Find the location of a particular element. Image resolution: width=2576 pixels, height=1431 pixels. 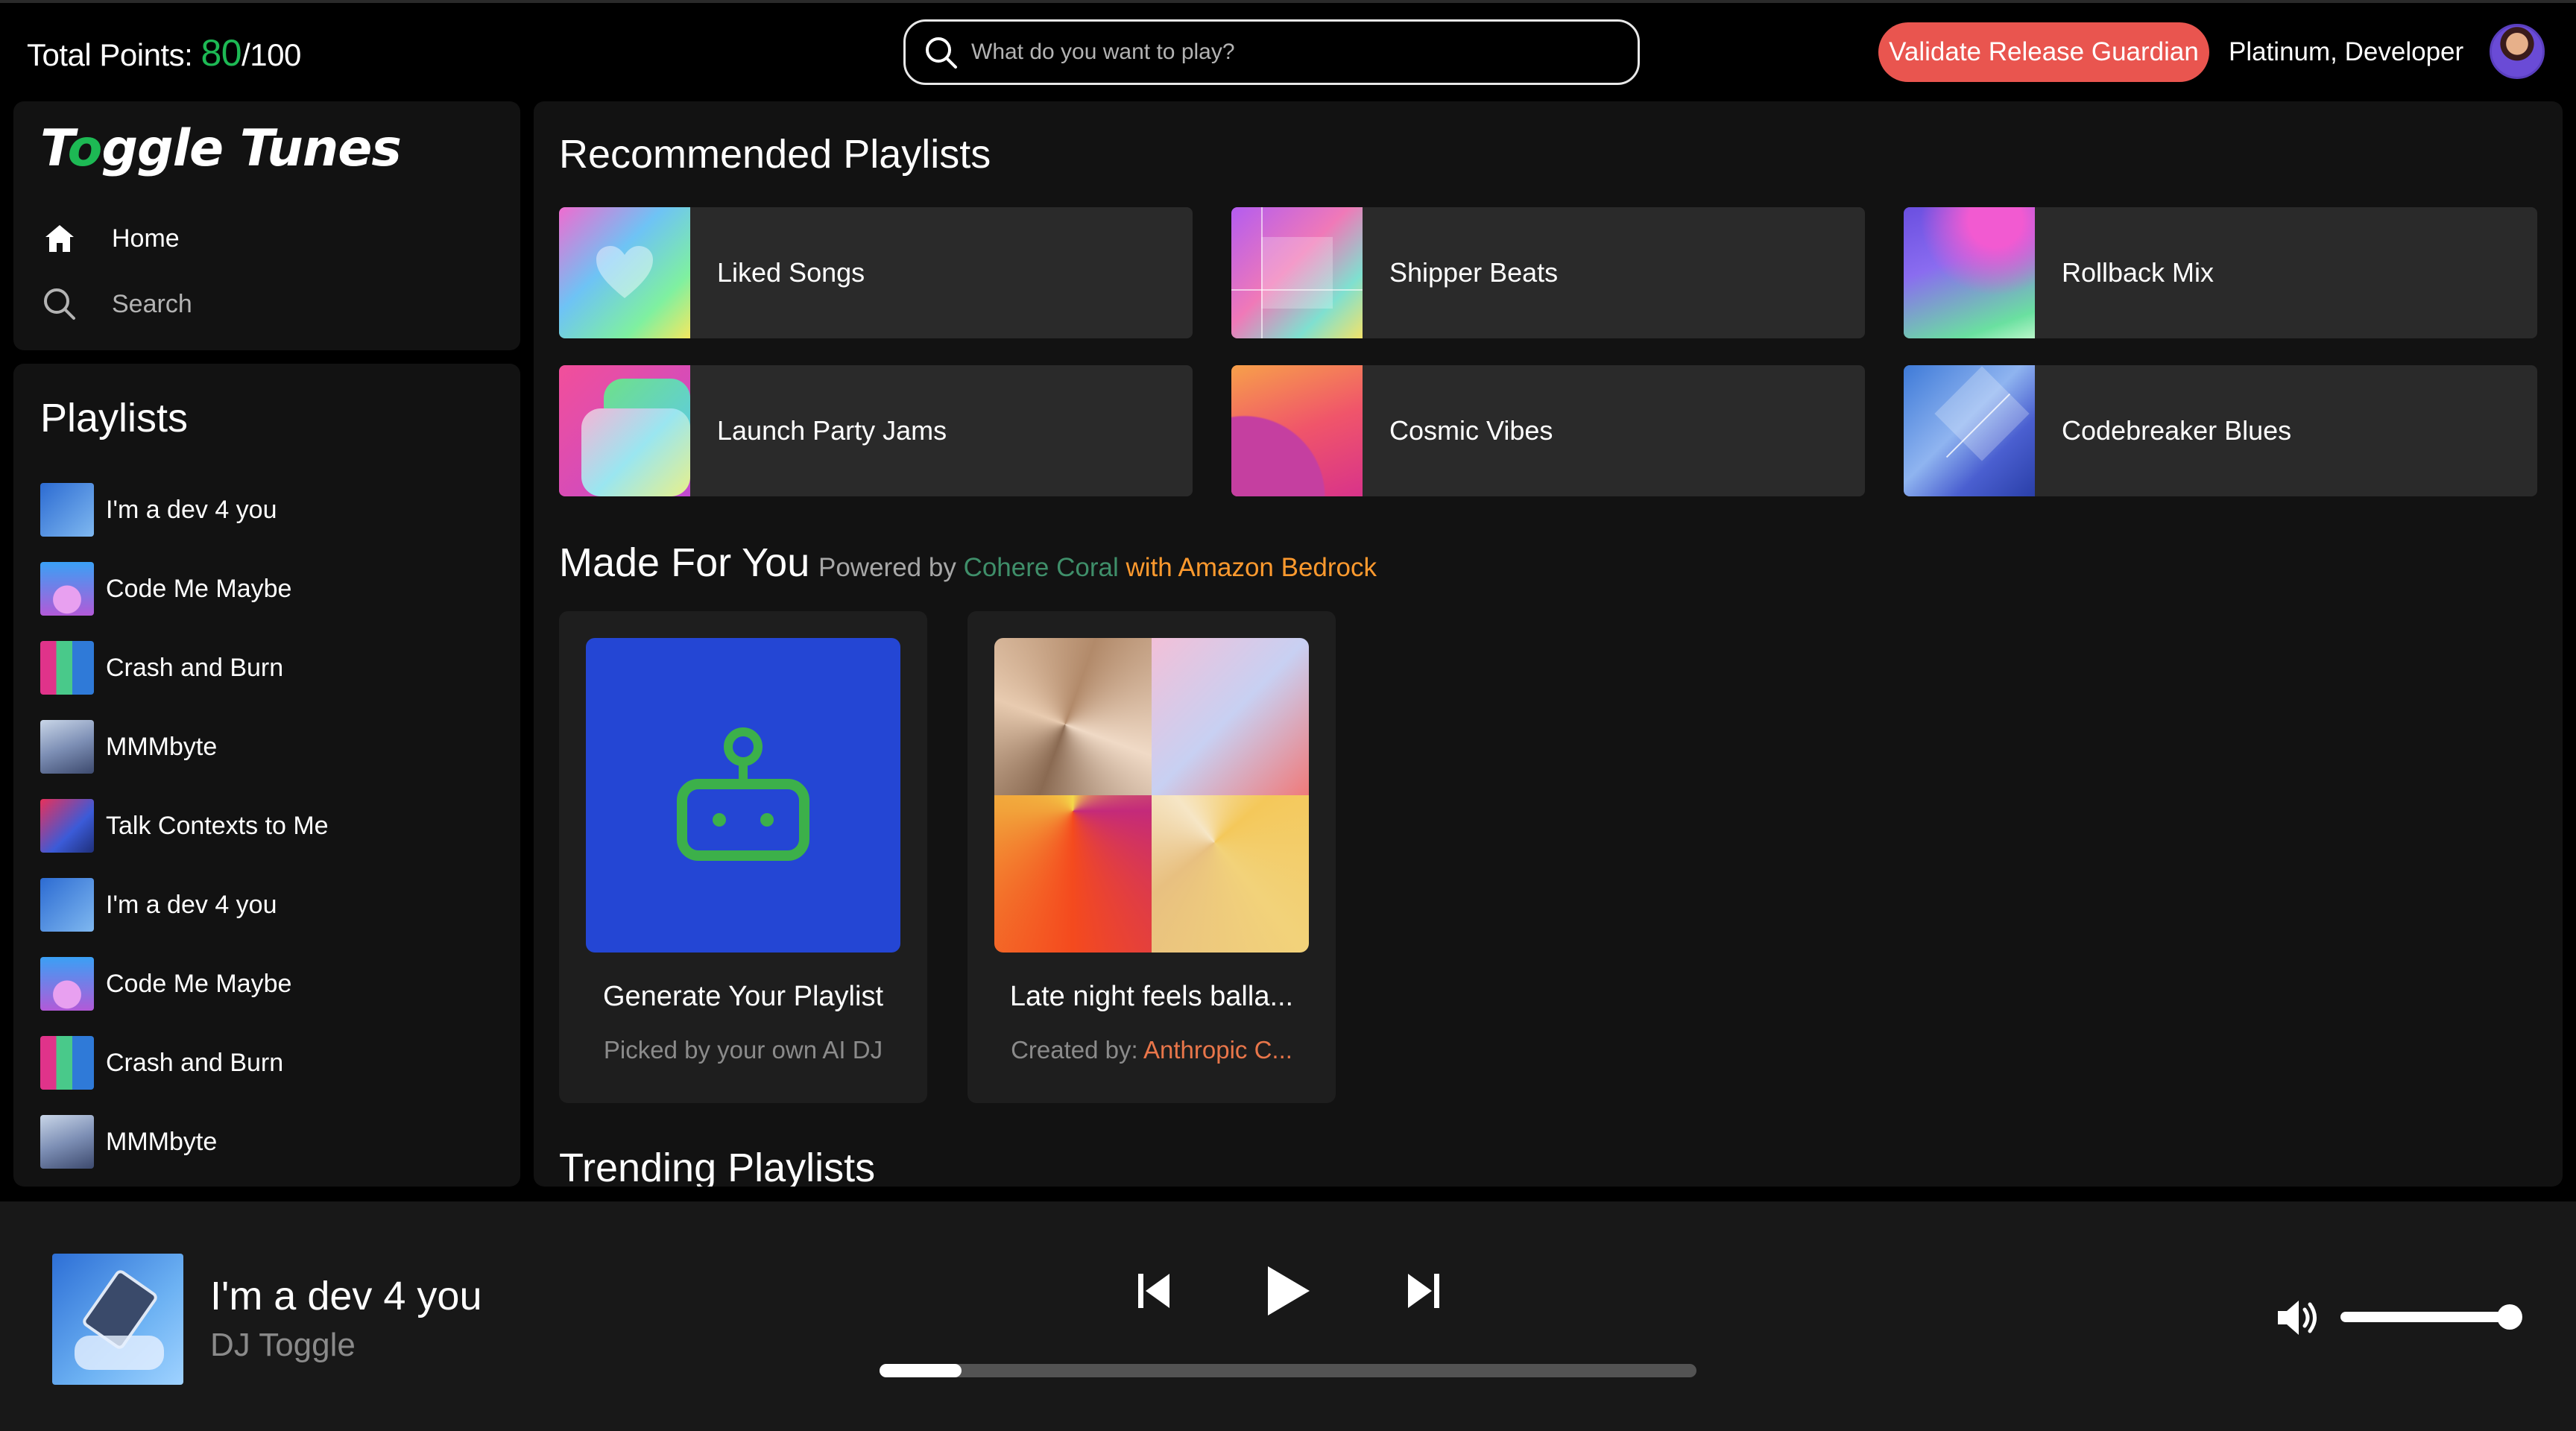

recommended-card-label: Shipper Beats is located at coordinates (1474, 273).